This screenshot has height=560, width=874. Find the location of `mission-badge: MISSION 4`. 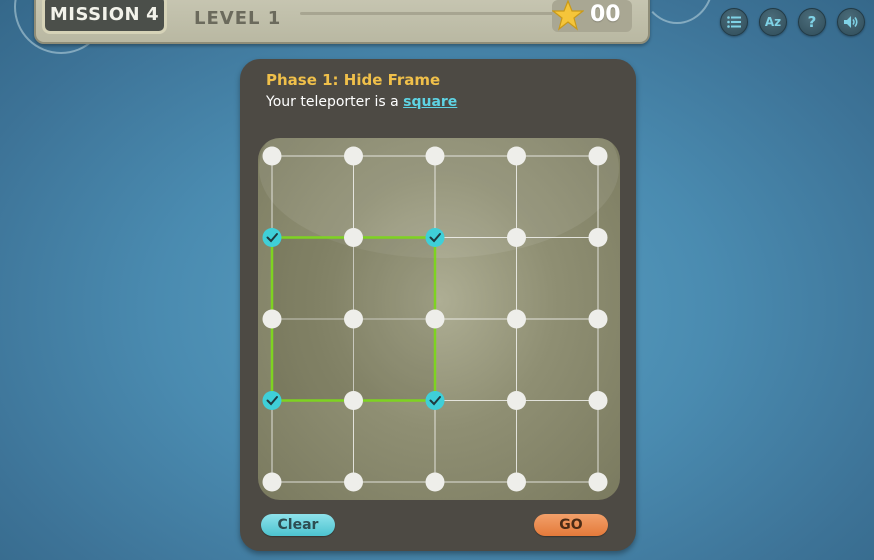

mission-badge: MISSION 4 is located at coordinates (104, 17).